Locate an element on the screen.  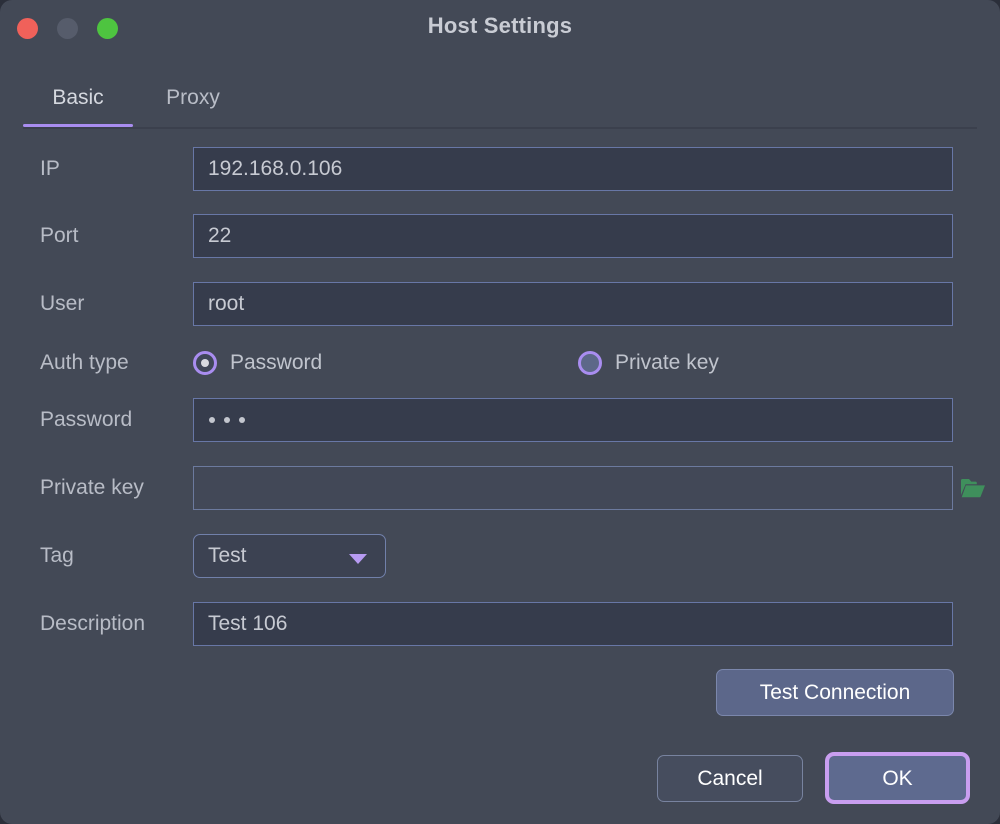
tab-active-indicator is located at coordinates (78, 125).